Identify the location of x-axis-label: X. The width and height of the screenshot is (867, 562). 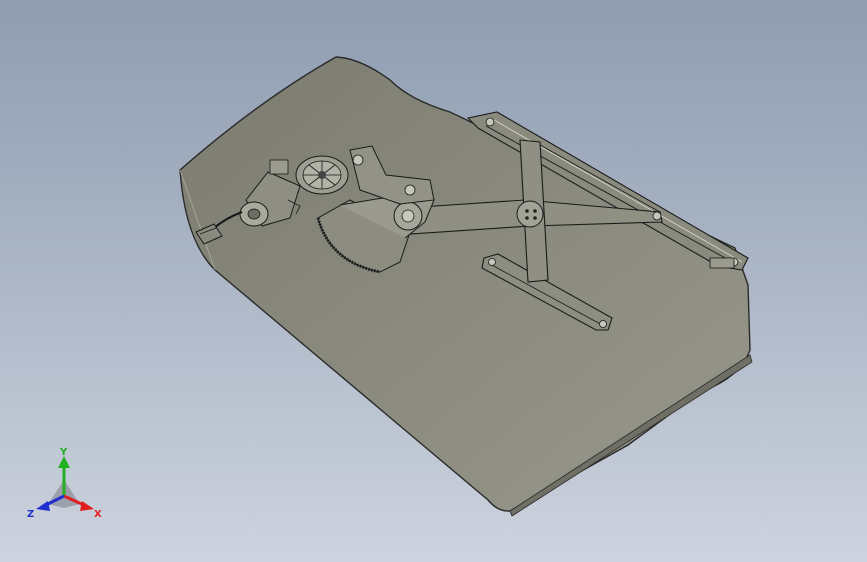
(98, 514).